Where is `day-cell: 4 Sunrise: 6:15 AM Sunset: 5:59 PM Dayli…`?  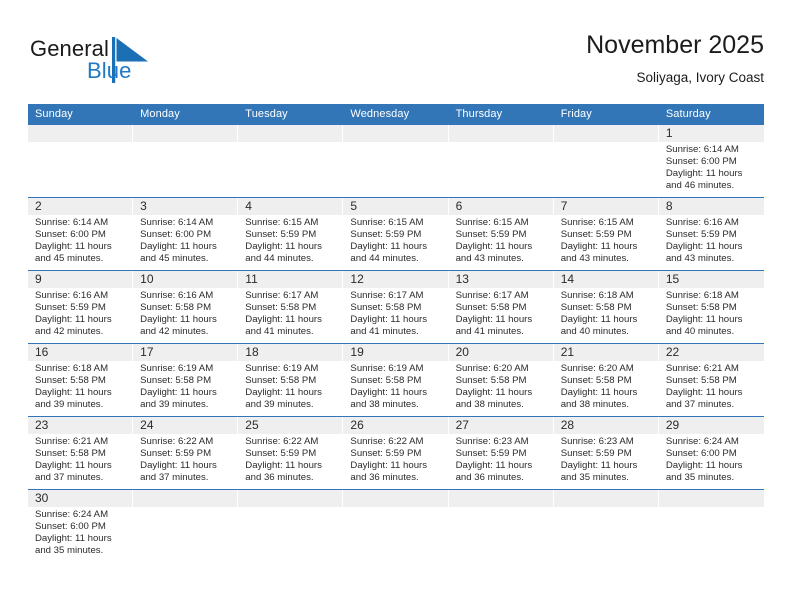
day-cell: 4 Sunrise: 6:15 AM Sunset: 5:59 PM Dayli… is located at coordinates (291, 234).